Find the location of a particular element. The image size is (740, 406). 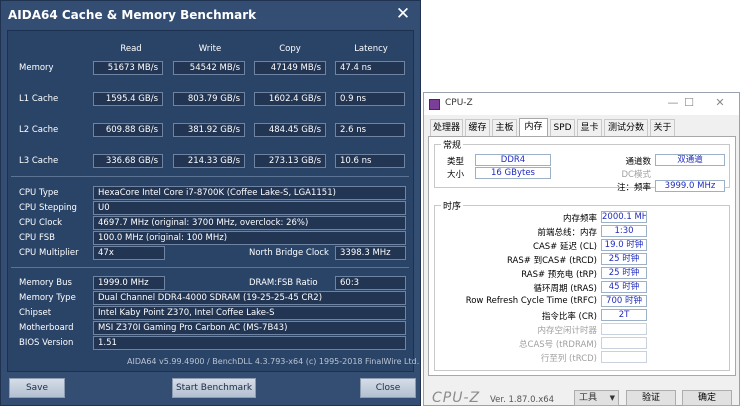

close-button: Close is located at coordinates (388, 388).